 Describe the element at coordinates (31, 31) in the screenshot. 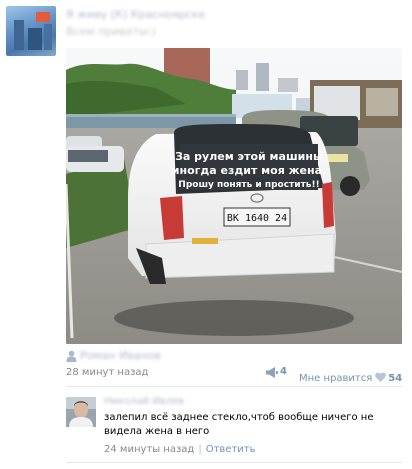

I see `group-avatar` at that location.